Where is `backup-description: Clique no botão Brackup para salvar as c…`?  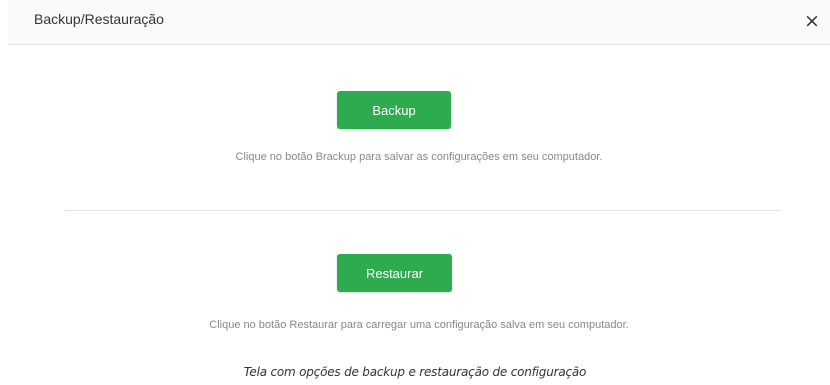
backup-description: Clique no botão Brackup para salvar as c… is located at coordinates (419, 157).